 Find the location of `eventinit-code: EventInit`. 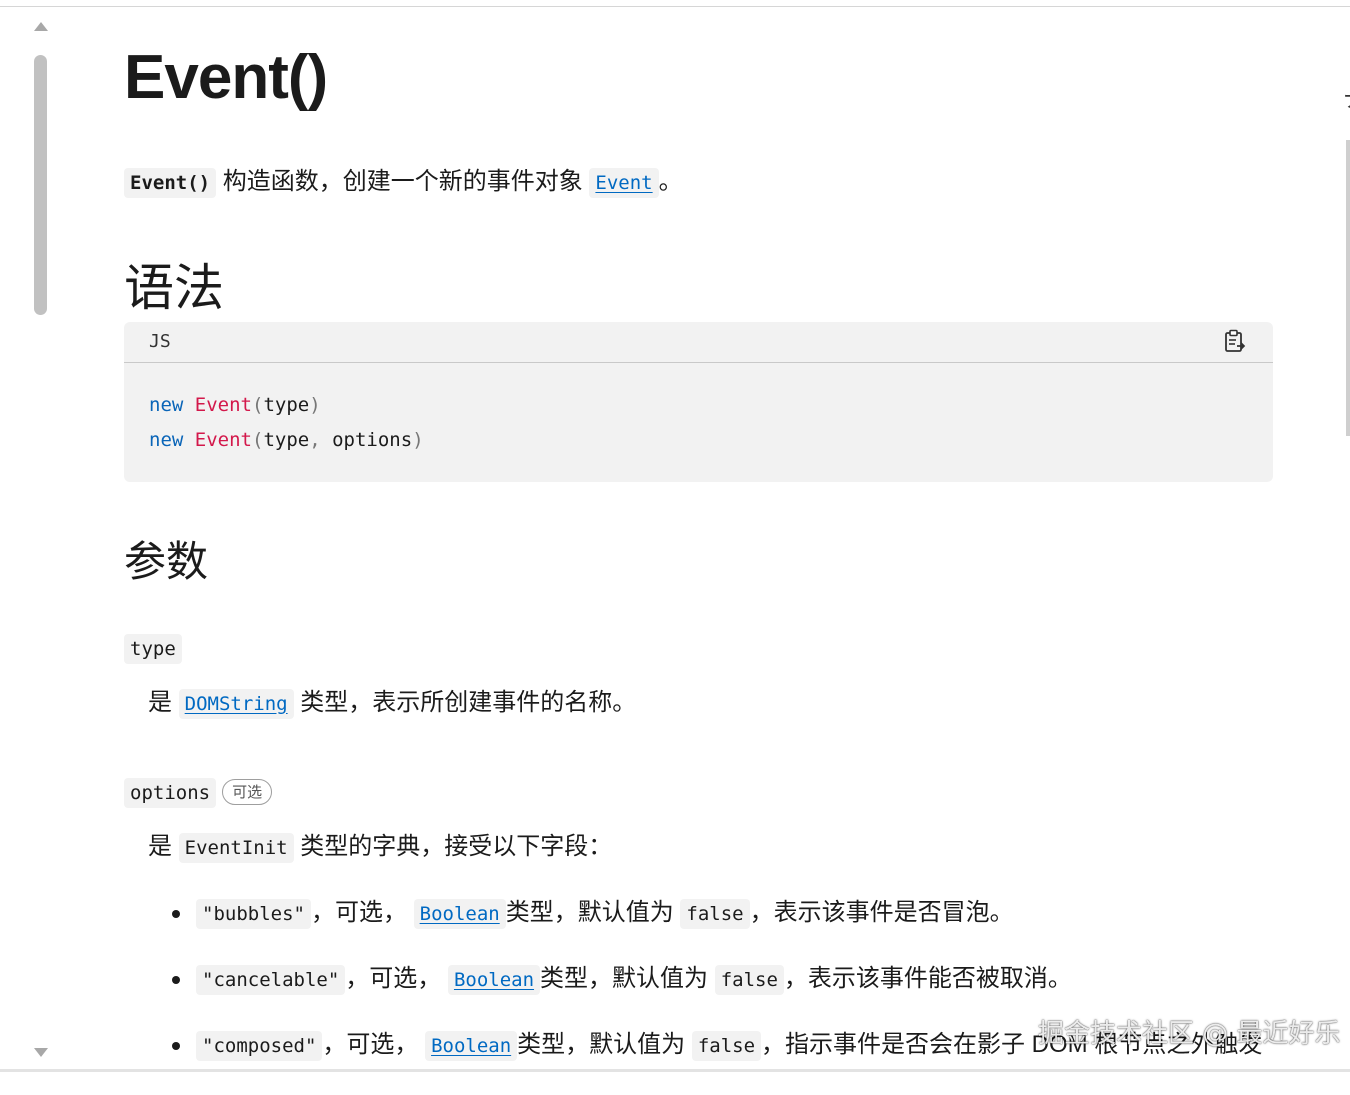

eventinit-code: EventInit is located at coordinates (236, 848).